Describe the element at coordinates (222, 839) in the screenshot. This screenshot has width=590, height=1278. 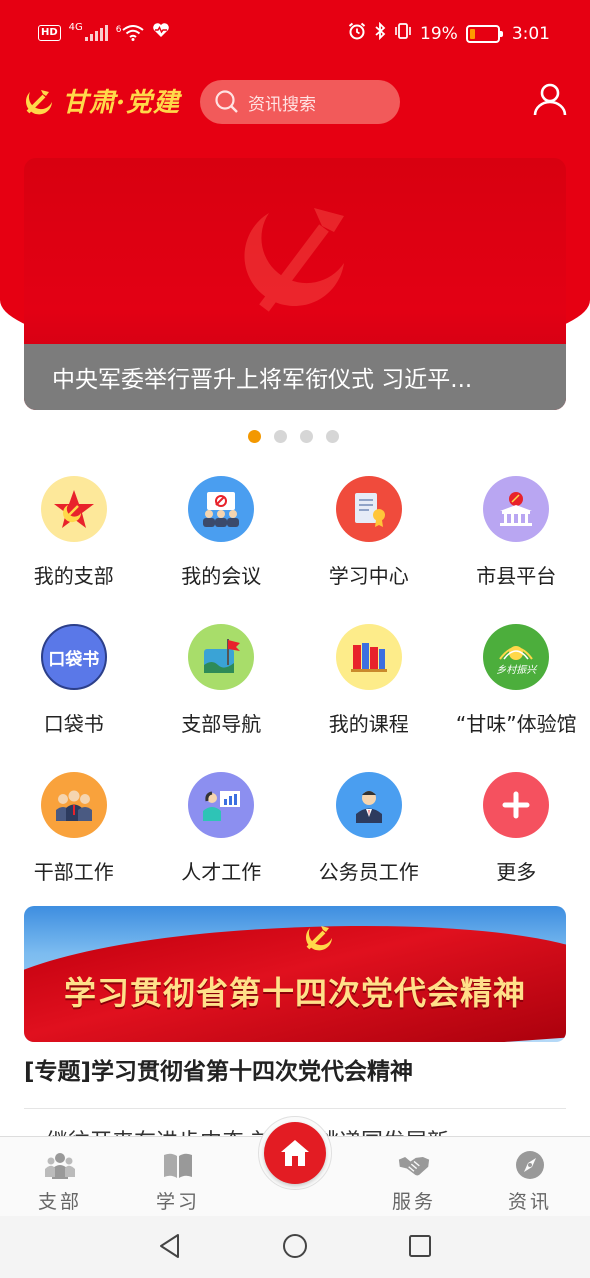
I see `grid-item-talent-work: 人才工作` at that location.